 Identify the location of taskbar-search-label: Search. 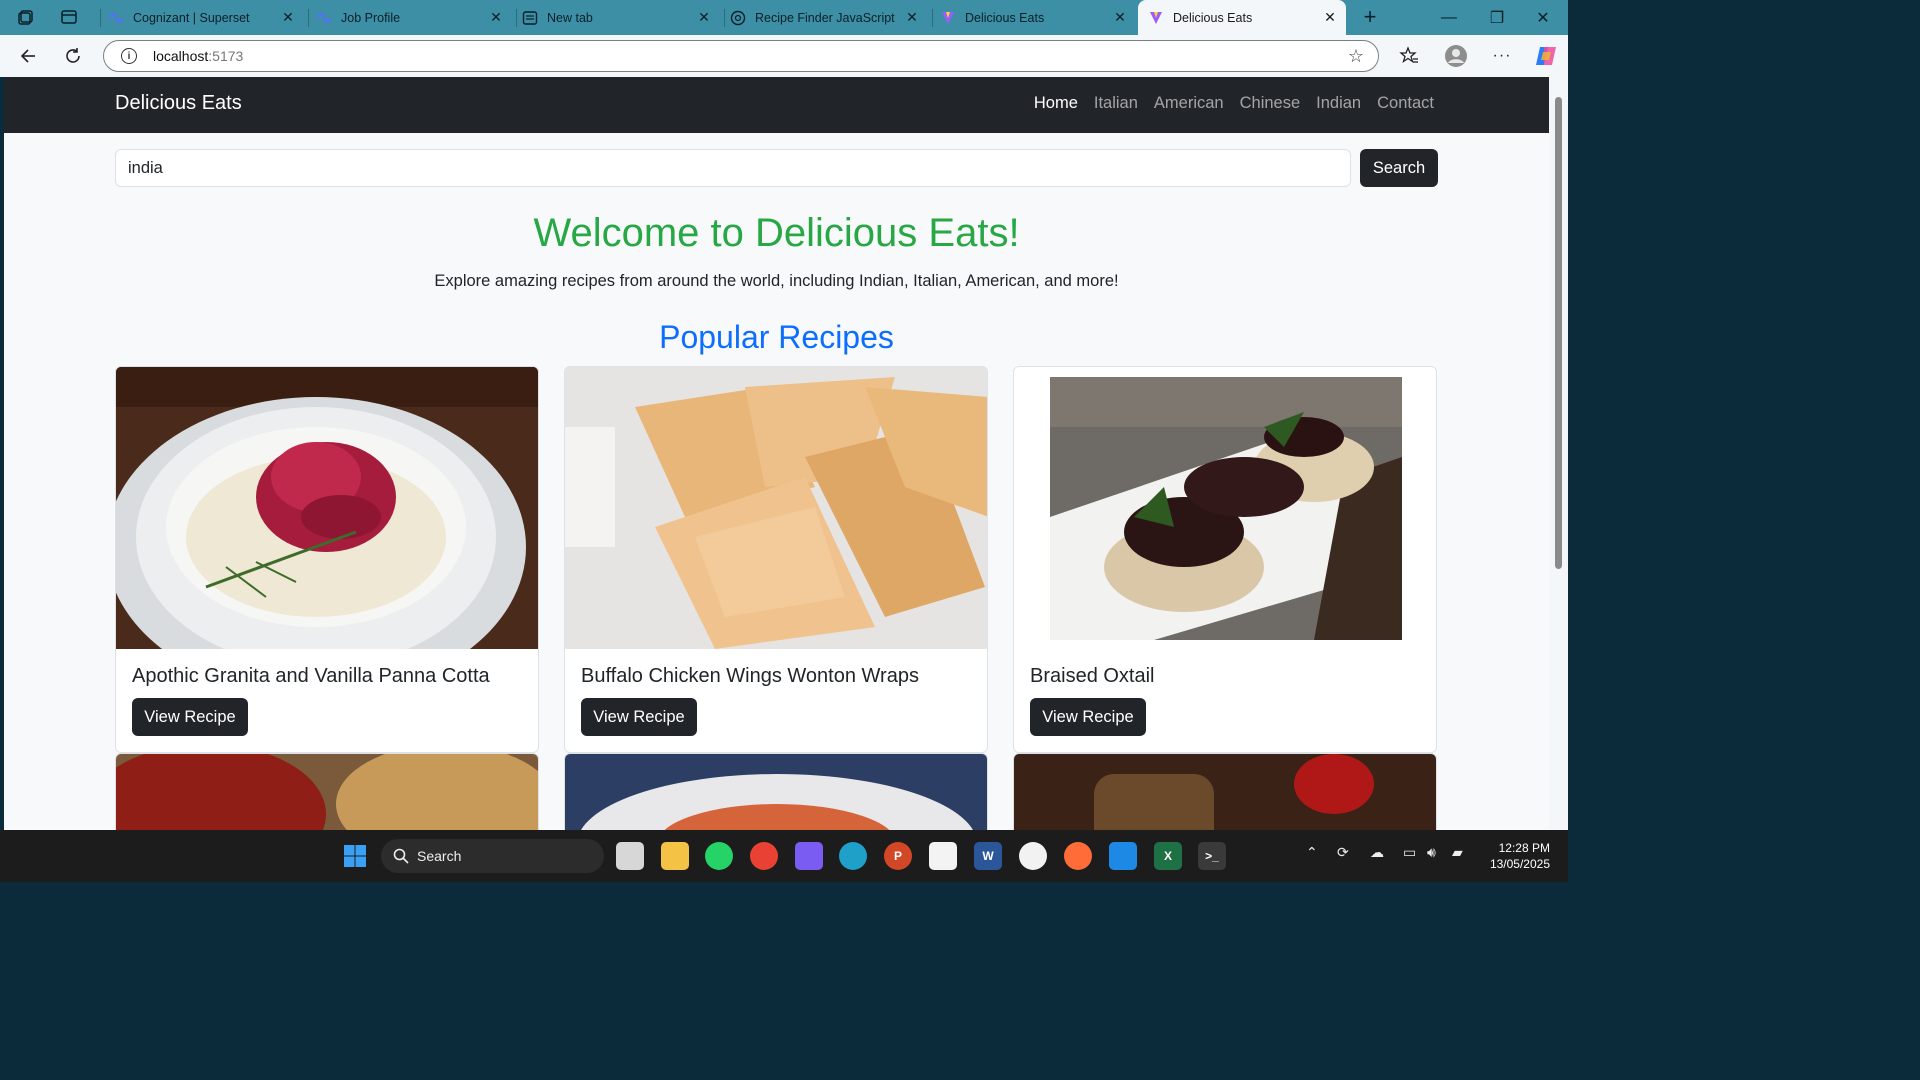
(439, 856).